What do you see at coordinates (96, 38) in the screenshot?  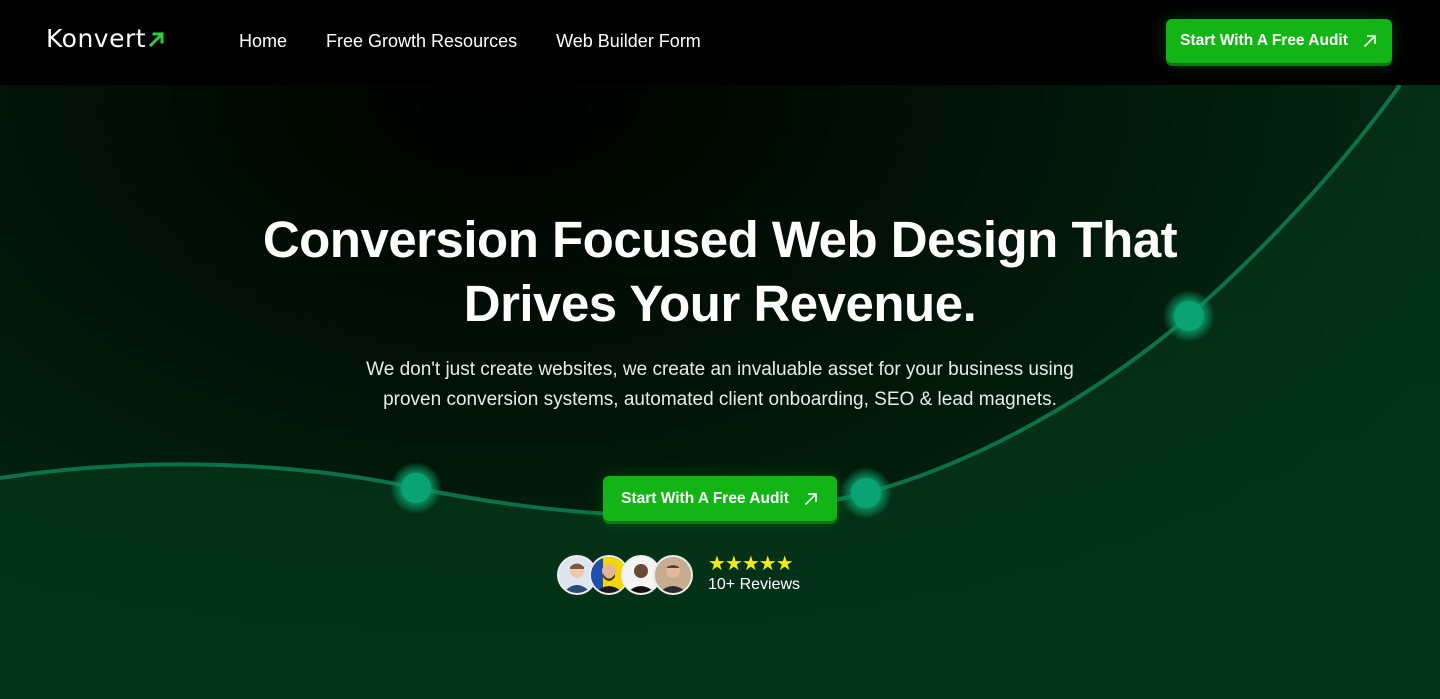 I see `logo-text: Konvert` at bounding box center [96, 38].